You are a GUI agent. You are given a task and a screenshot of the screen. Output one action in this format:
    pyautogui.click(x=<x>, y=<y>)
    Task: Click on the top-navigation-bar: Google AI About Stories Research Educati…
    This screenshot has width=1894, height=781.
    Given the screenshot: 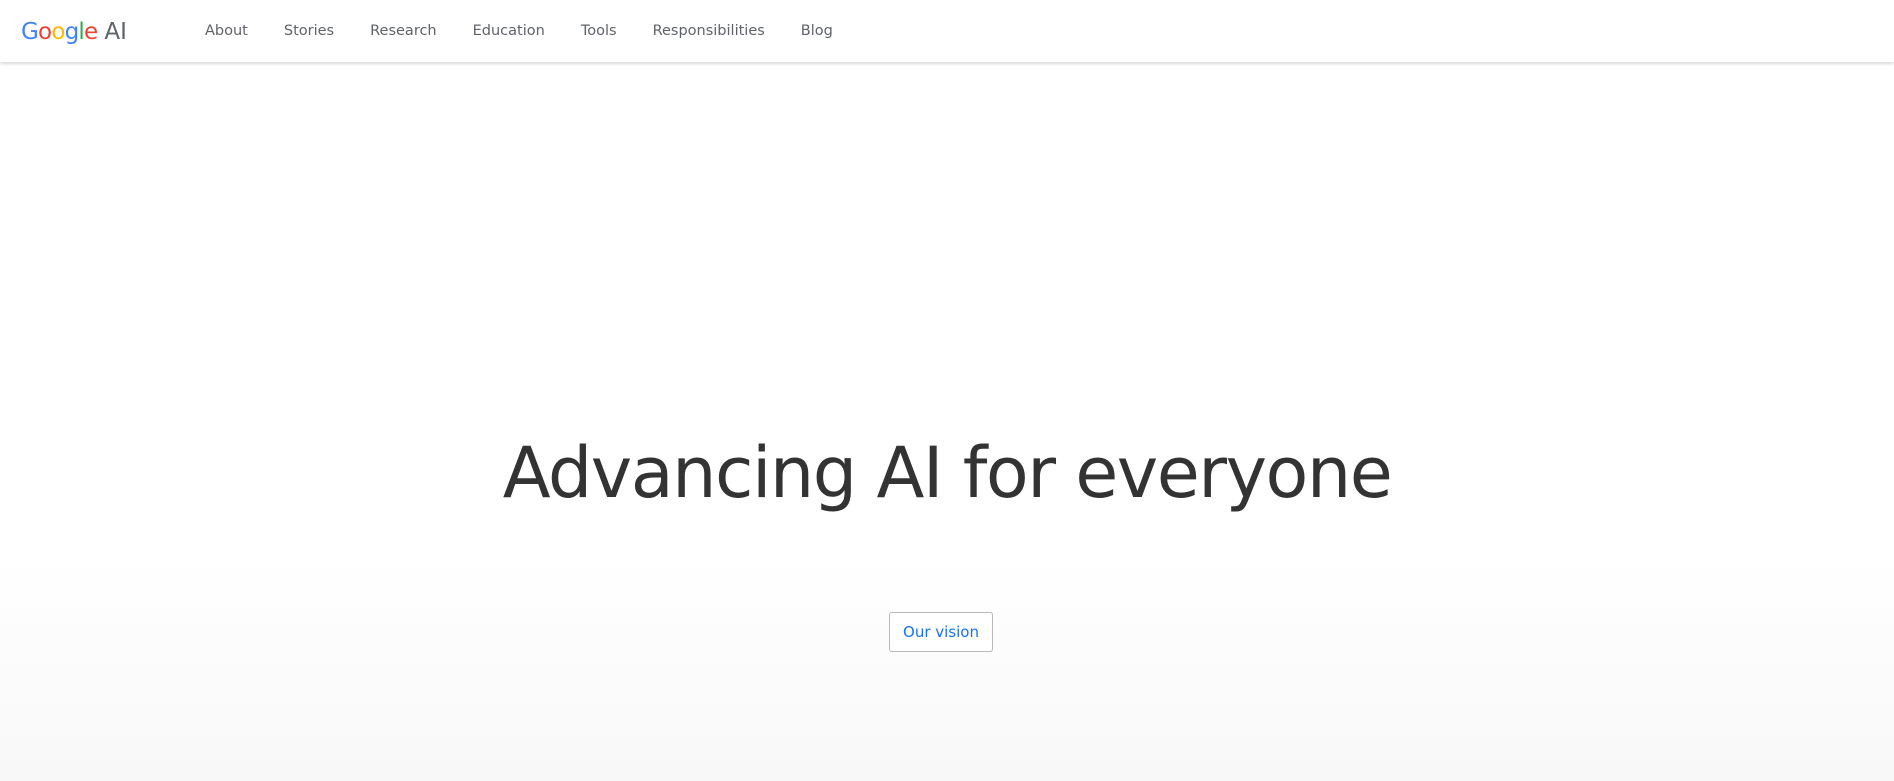 What is the action you would take?
    pyautogui.click(x=947, y=31)
    